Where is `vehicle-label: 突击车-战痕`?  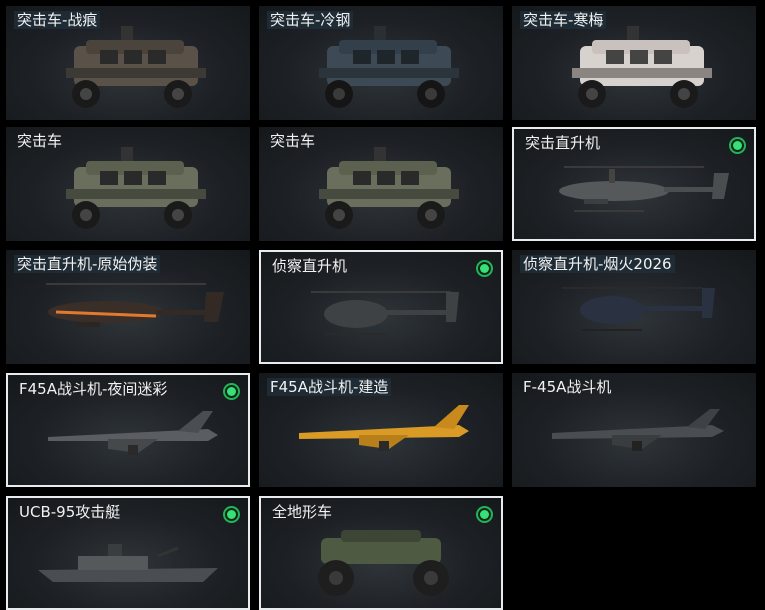
vehicle-label: 突击车-战痕 is located at coordinates (57, 20).